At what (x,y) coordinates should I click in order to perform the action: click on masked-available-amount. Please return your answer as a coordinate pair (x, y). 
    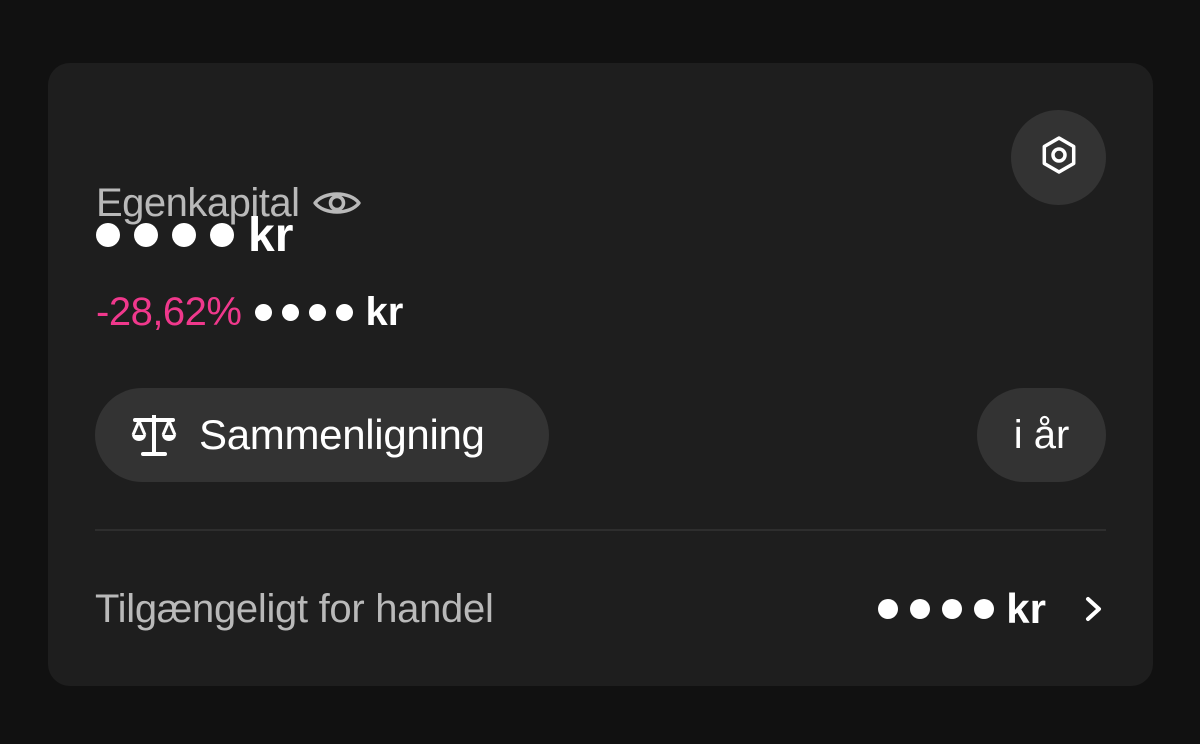
    Looking at the image, I should click on (936, 609).